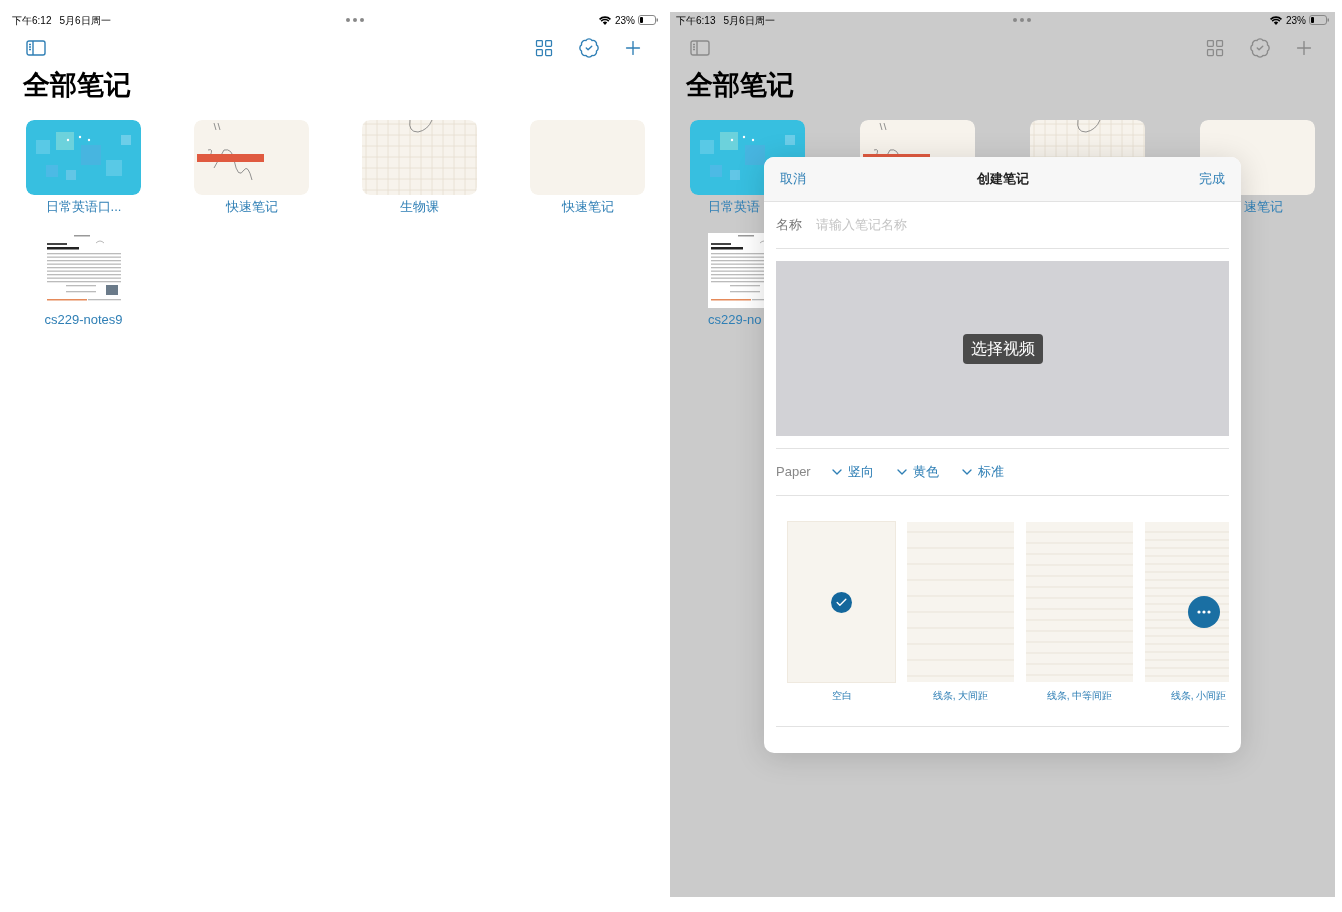 The width and height of the screenshot is (1342, 912). Describe the element at coordinates (32, 20) in the screenshot. I see `status-time: 下午6:12` at that location.